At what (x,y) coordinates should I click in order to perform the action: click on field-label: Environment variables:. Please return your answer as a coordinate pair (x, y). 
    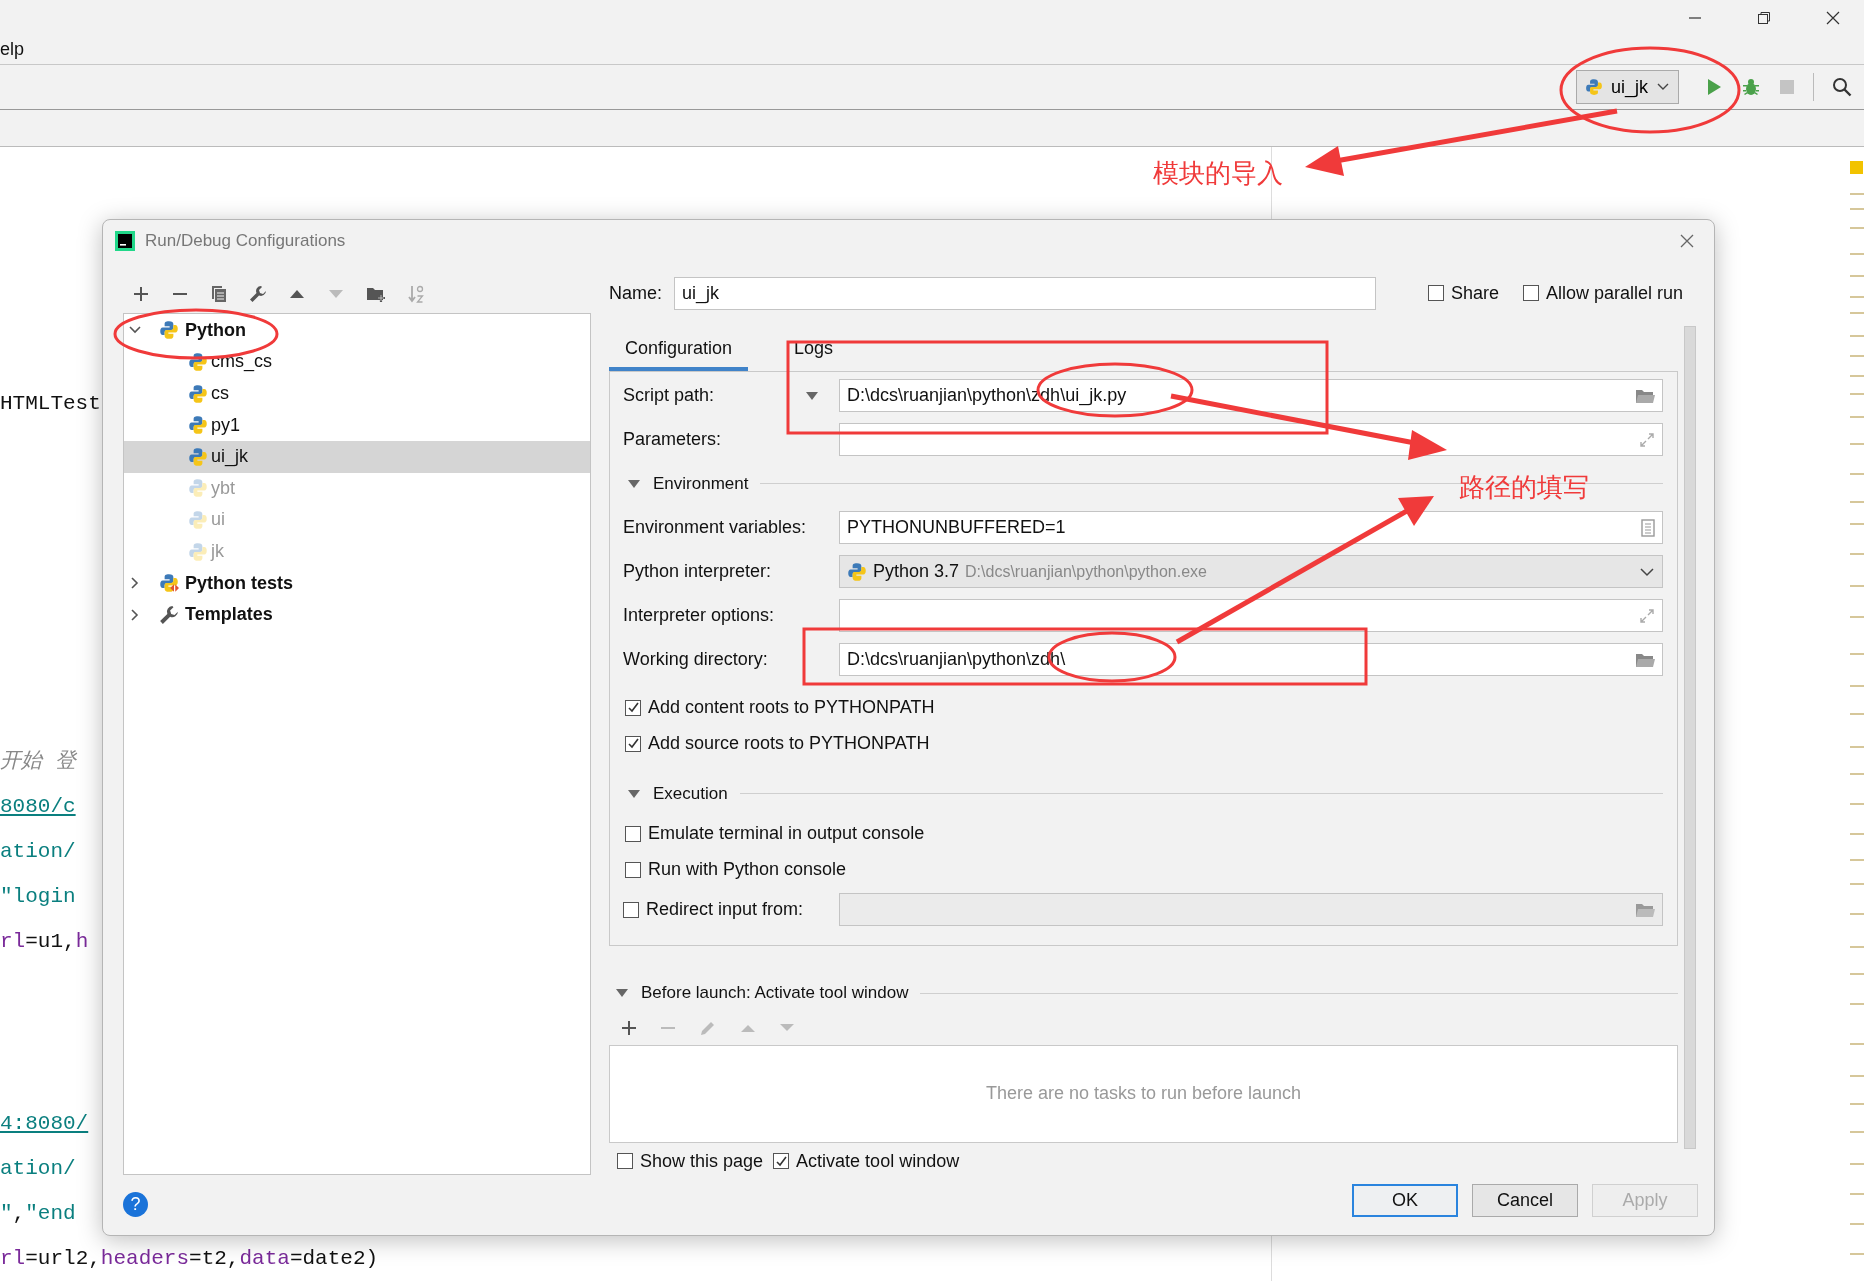
    Looking at the image, I should click on (715, 528).